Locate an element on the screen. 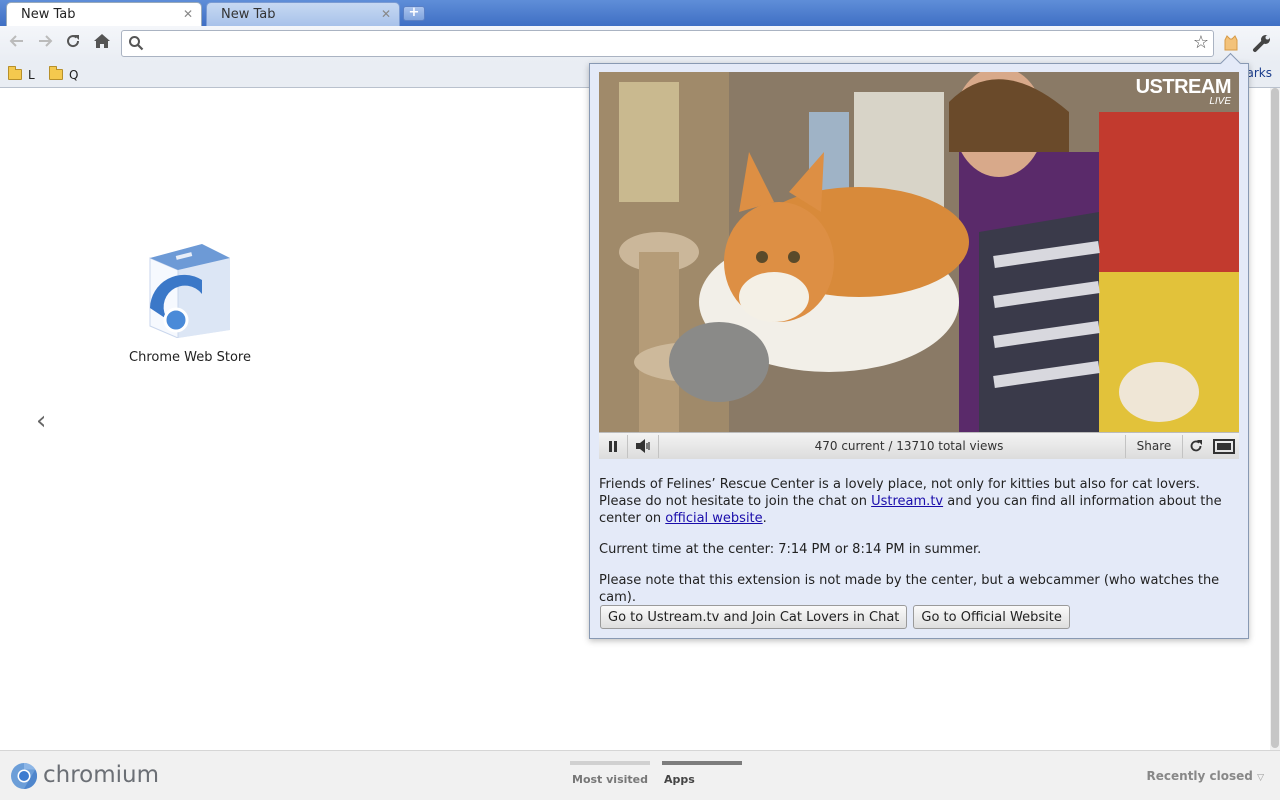 The image size is (1280, 800). search-icon is located at coordinates (136, 43).